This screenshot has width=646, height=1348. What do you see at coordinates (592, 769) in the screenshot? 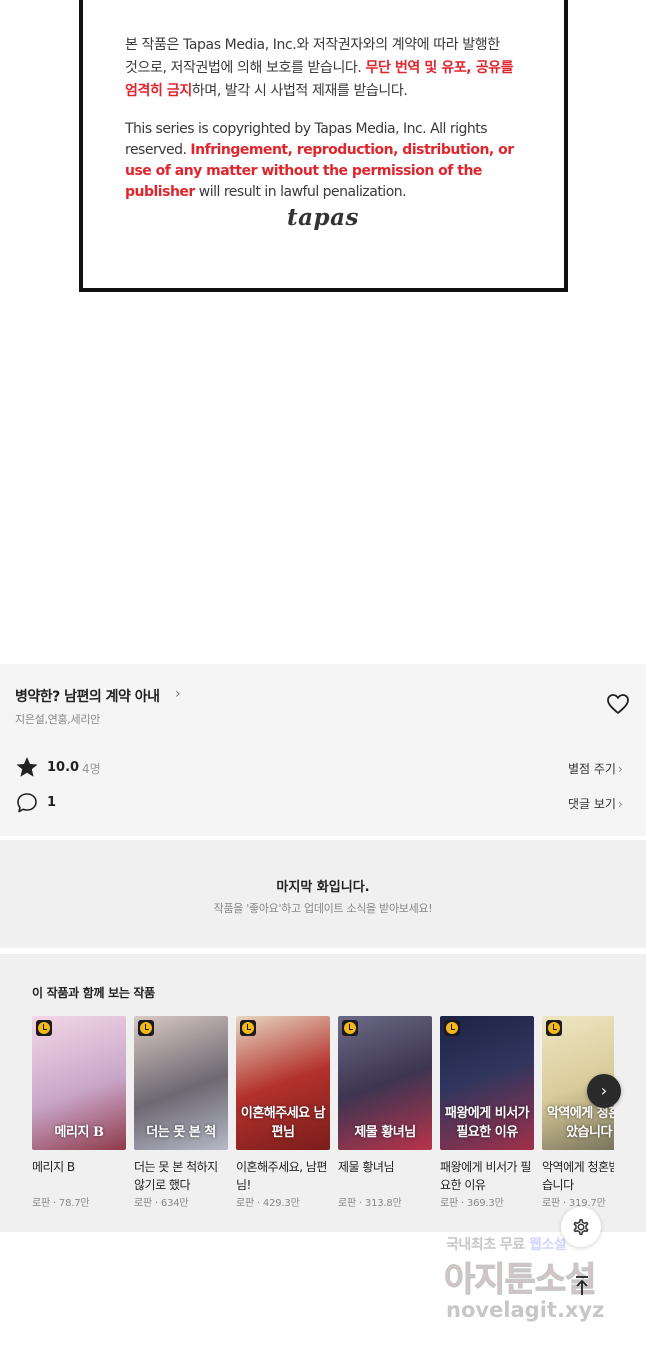
I see `rate-button-label: 별점 주기` at bounding box center [592, 769].